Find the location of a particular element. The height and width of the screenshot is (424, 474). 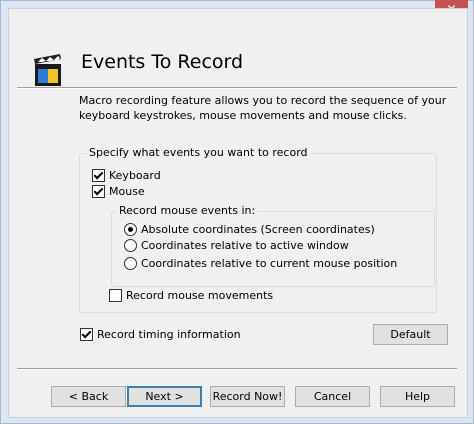

header-divider is located at coordinates (237, 88).